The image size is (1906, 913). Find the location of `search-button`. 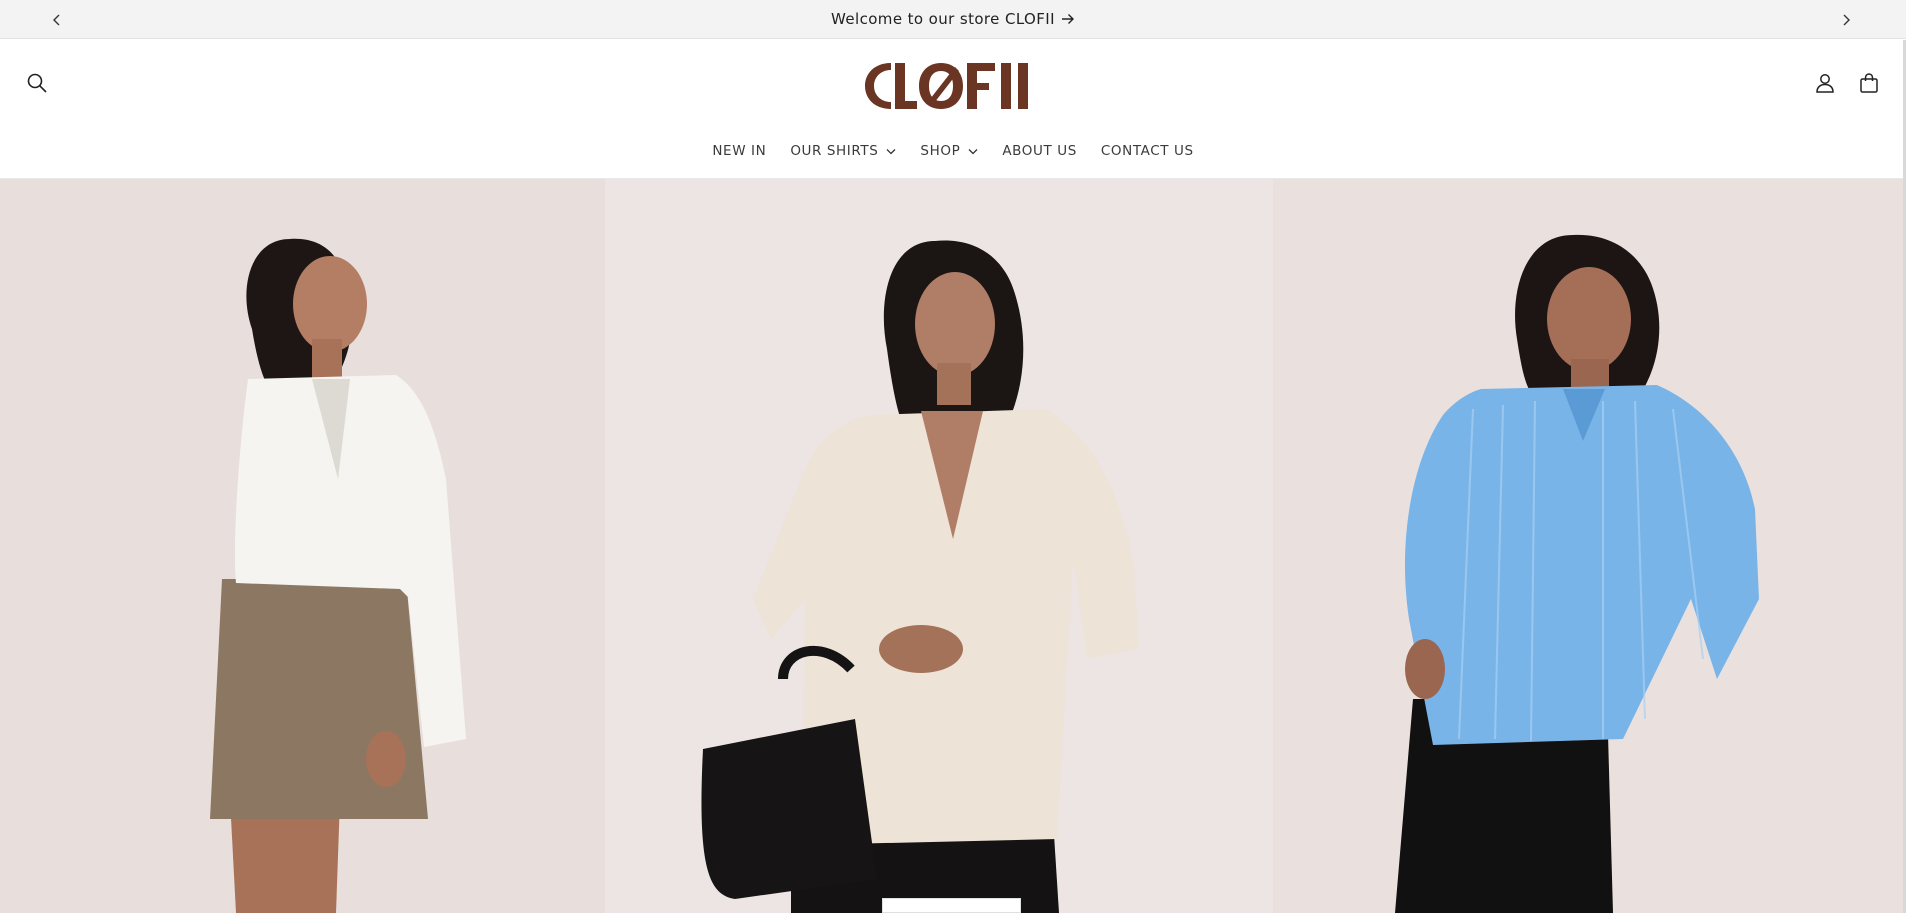

search-button is located at coordinates (37, 83).